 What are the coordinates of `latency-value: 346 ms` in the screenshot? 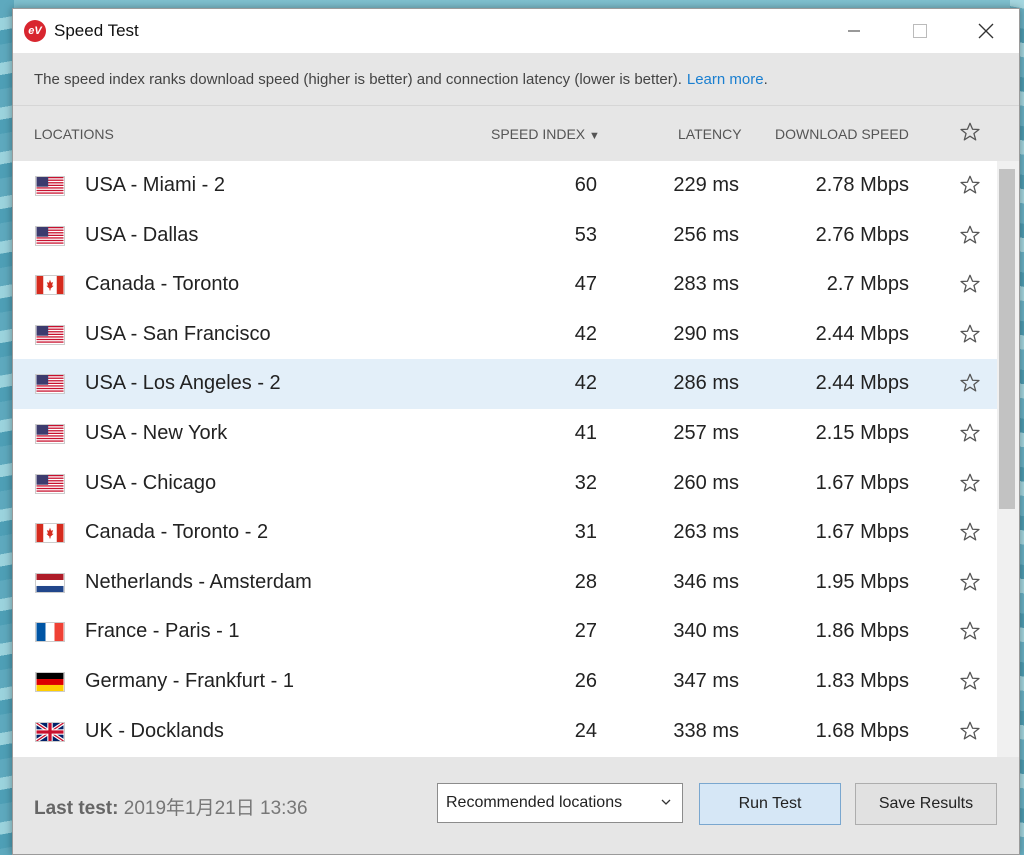 It's located at (706, 581).